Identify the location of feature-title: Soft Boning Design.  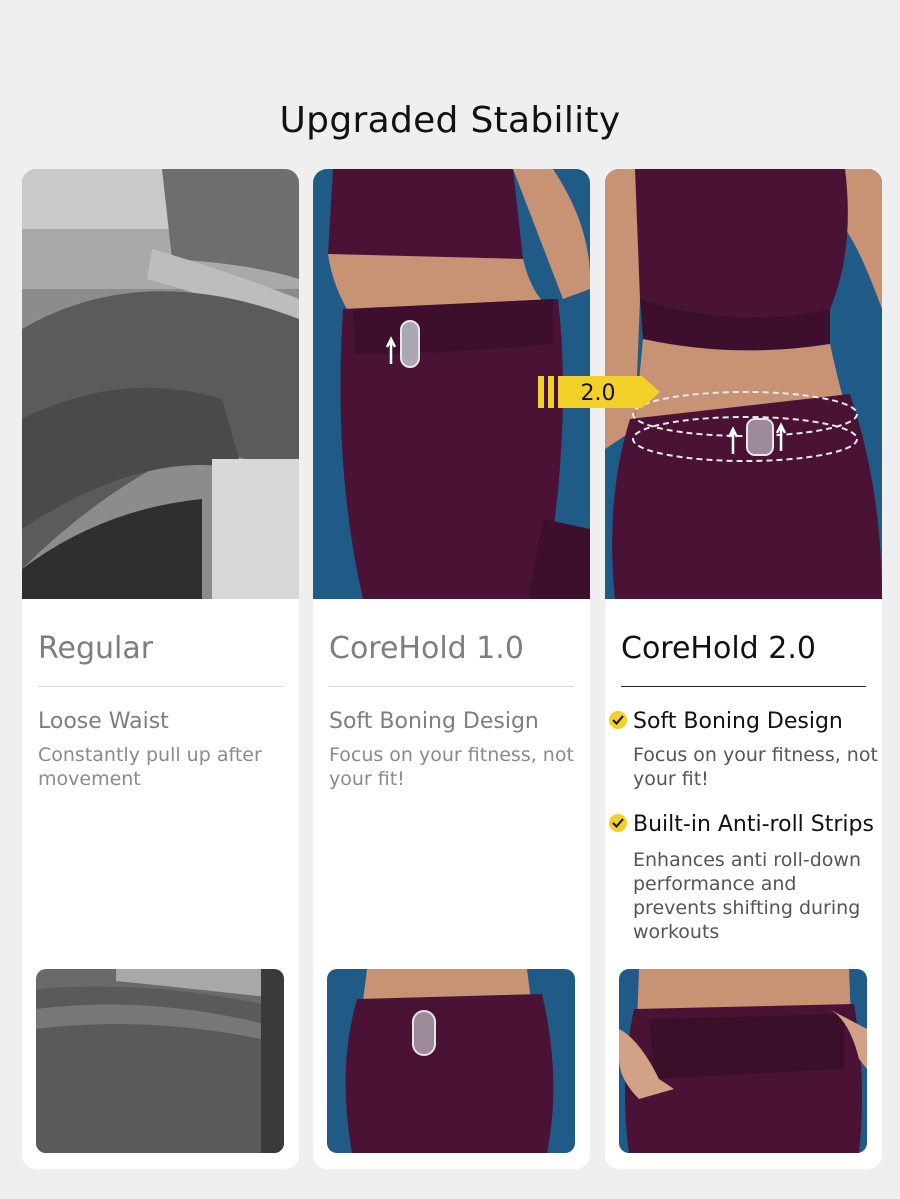
(726, 721).